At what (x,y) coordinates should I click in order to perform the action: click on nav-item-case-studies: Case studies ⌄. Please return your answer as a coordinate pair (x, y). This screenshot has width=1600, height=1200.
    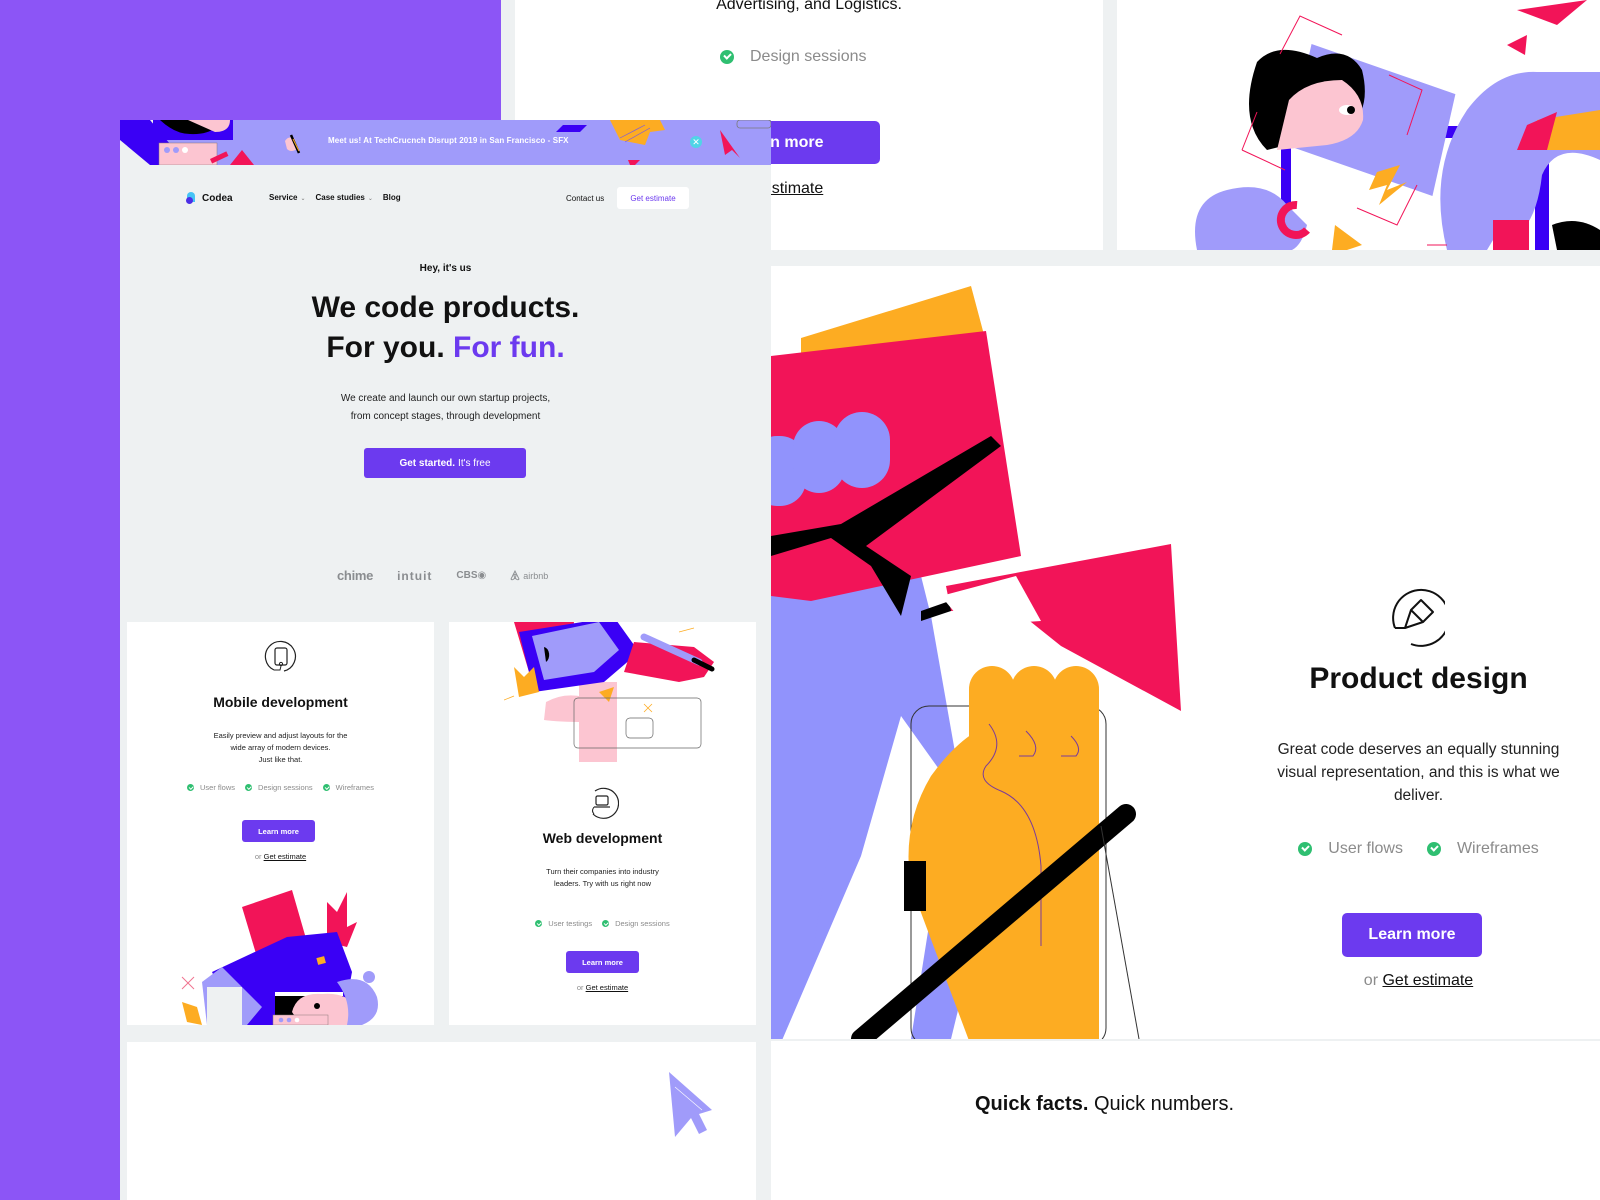
    Looking at the image, I should click on (344, 197).